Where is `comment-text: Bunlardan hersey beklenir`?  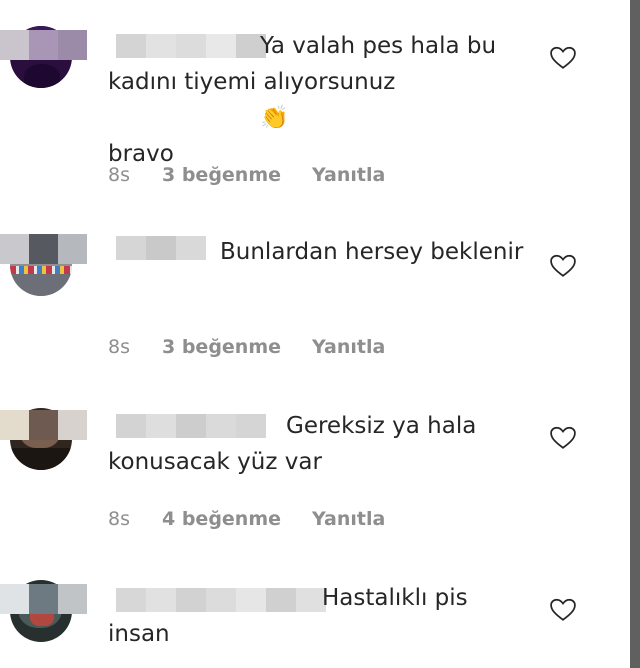 comment-text: Bunlardan hersey beklenir is located at coordinates (372, 252).